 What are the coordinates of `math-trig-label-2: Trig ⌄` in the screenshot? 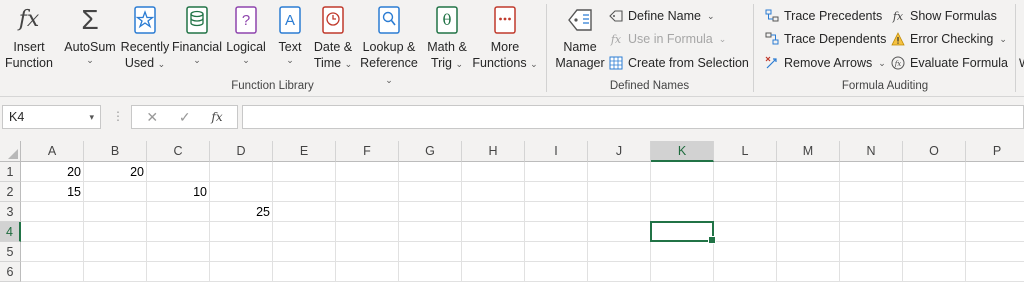 It's located at (447, 63).